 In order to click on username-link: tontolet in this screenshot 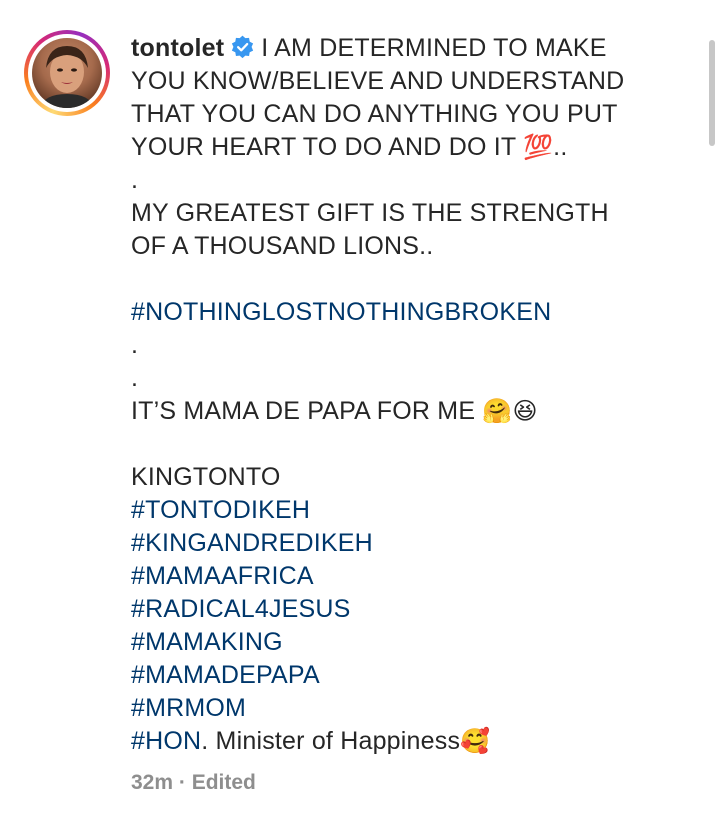, I will do `click(177, 48)`.